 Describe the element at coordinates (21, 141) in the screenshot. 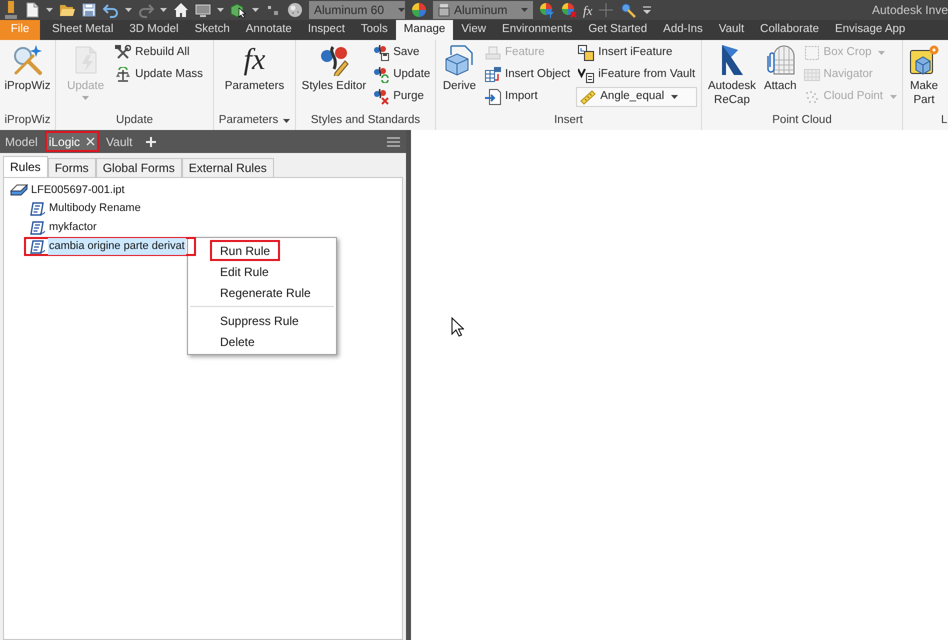

I see `panel-tab: Model` at that location.